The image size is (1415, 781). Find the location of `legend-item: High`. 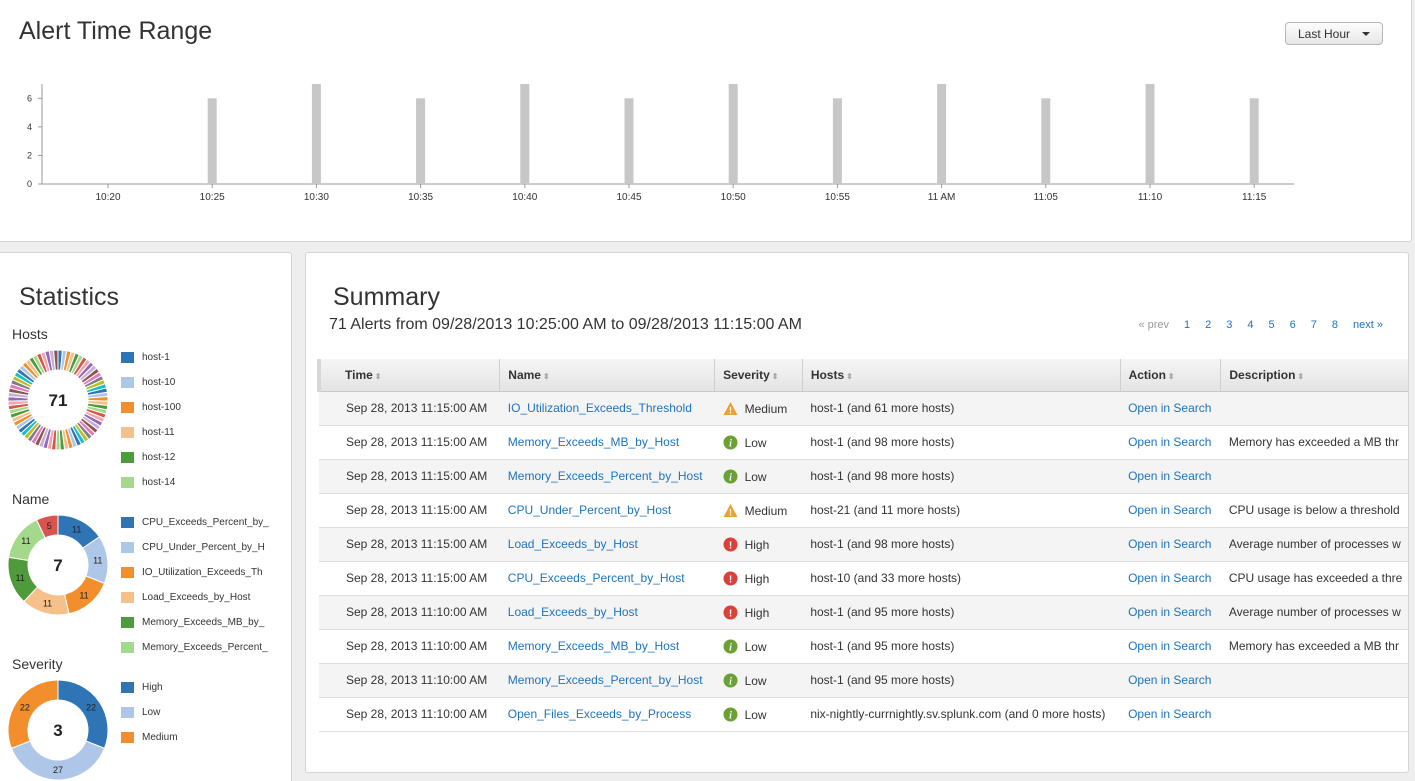

legend-item: High is located at coordinates (196, 694).